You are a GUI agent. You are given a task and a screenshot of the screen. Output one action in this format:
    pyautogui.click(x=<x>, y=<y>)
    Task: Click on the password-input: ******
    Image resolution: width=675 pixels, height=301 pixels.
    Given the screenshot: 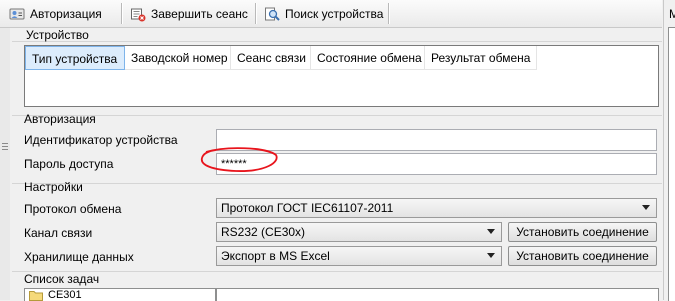 What is the action you would take?
    pyautogui.click(x=436, y=164)
    